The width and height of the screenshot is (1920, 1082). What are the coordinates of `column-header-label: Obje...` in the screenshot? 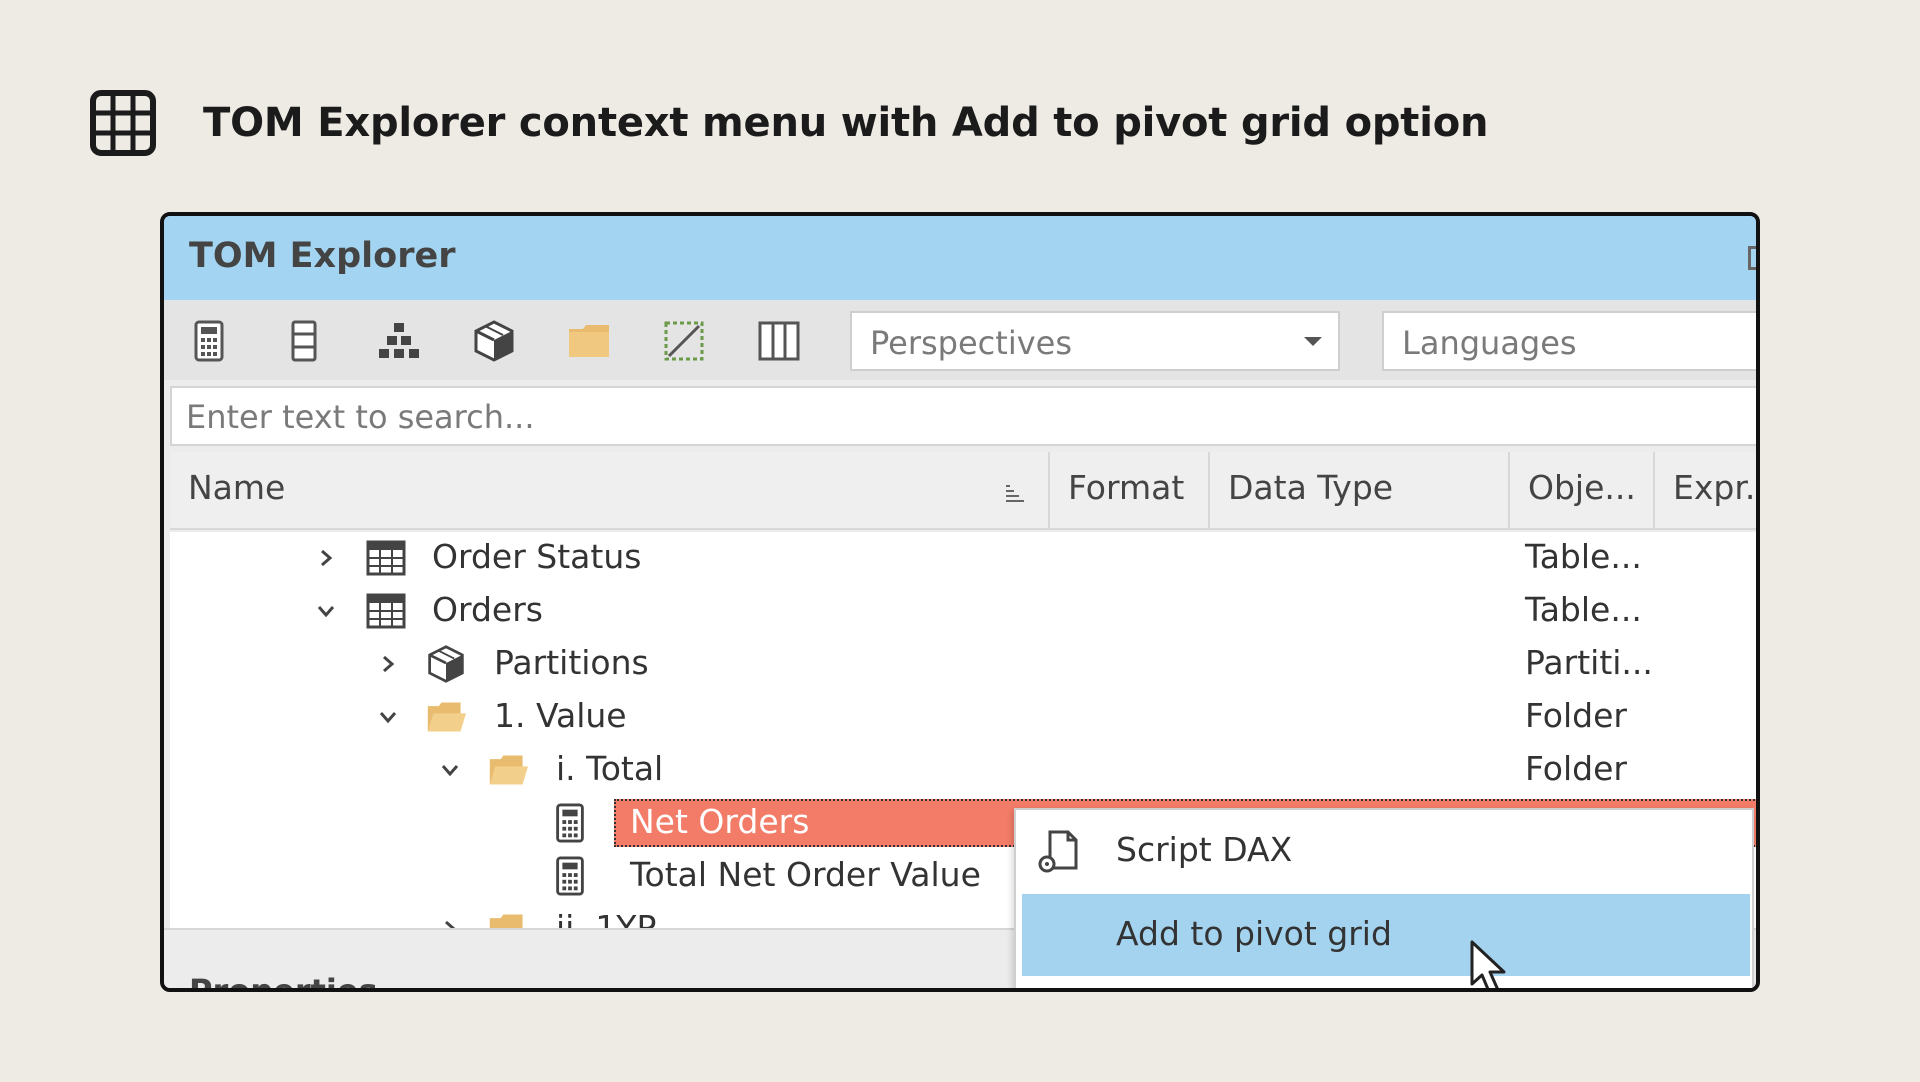 It's located at (1582, 487).